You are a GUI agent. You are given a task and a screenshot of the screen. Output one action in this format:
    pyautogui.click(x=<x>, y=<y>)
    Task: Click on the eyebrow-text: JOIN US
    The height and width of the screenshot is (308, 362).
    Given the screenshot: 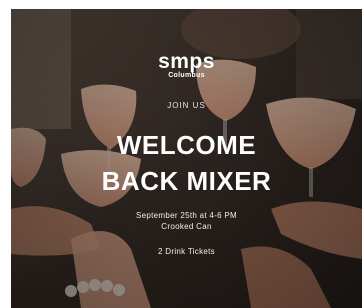 What is the action you would take?
    pyautogui.click(x=186, y=105)
    